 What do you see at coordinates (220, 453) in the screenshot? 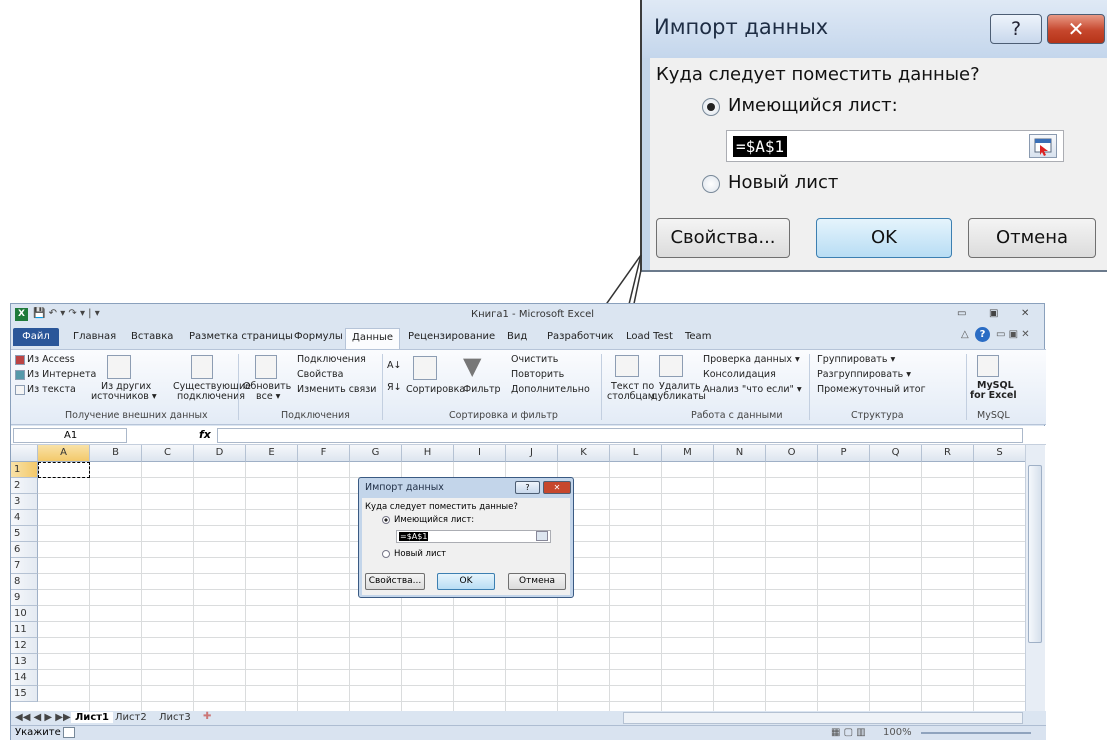
I see `column-header: D` at bounding box center [220, 453].